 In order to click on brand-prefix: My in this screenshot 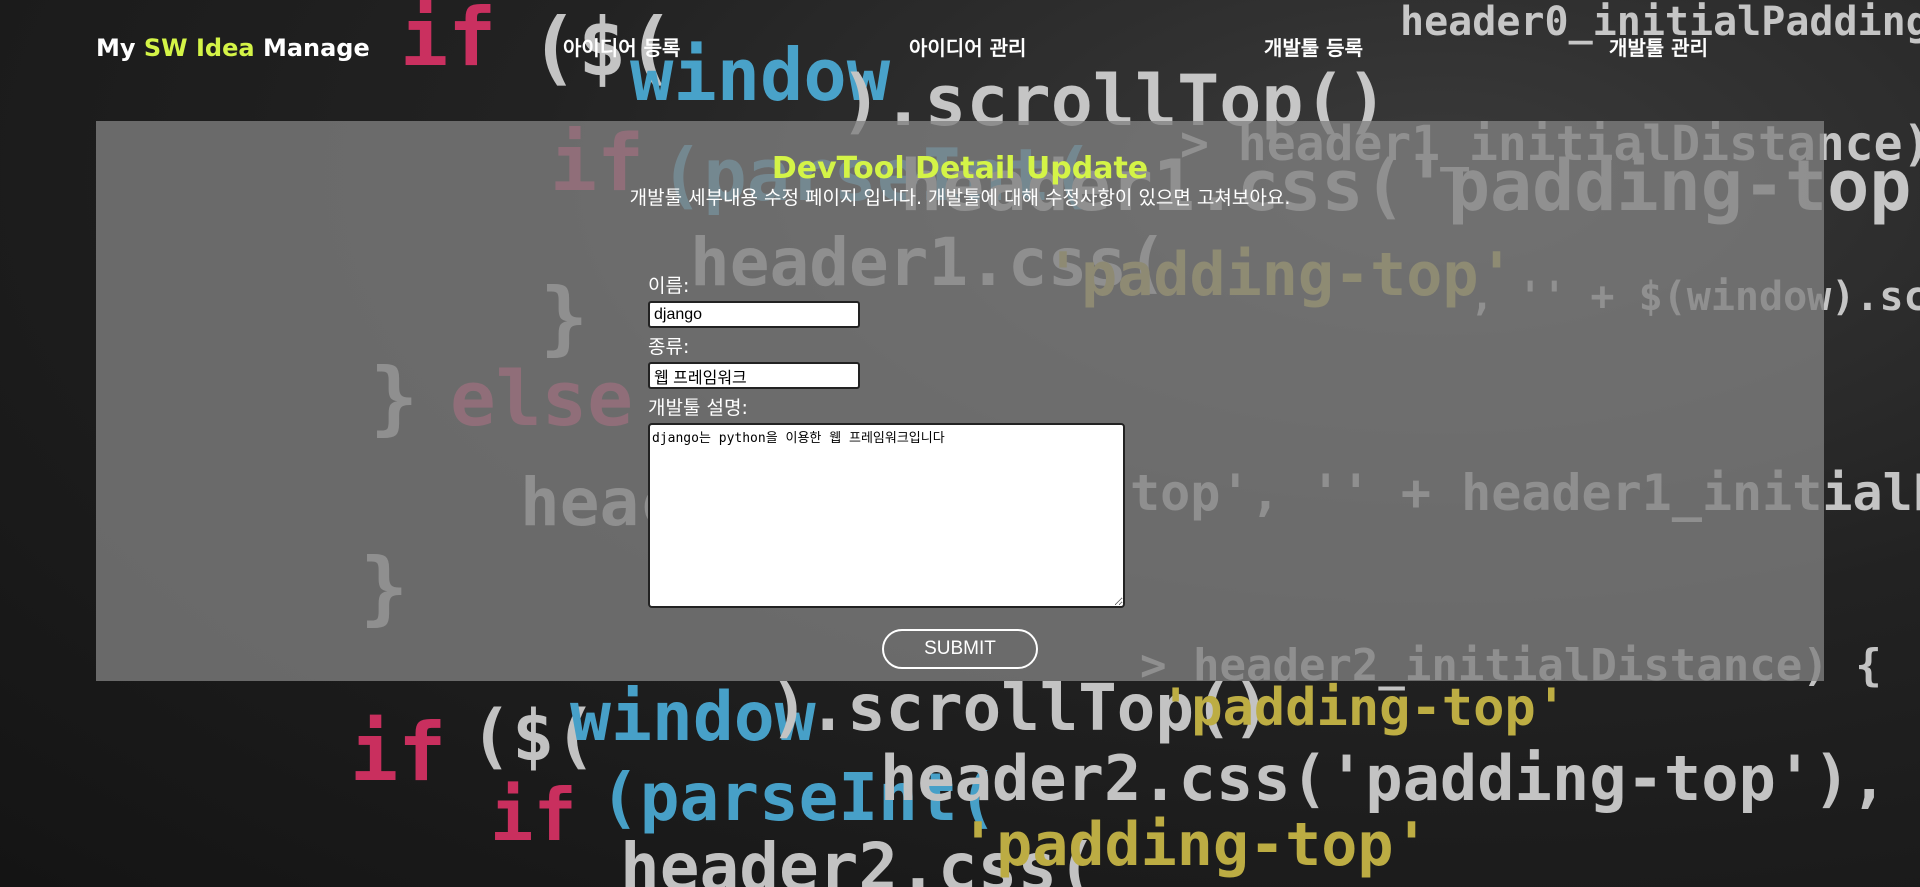, I will do `click(120, 48)`.